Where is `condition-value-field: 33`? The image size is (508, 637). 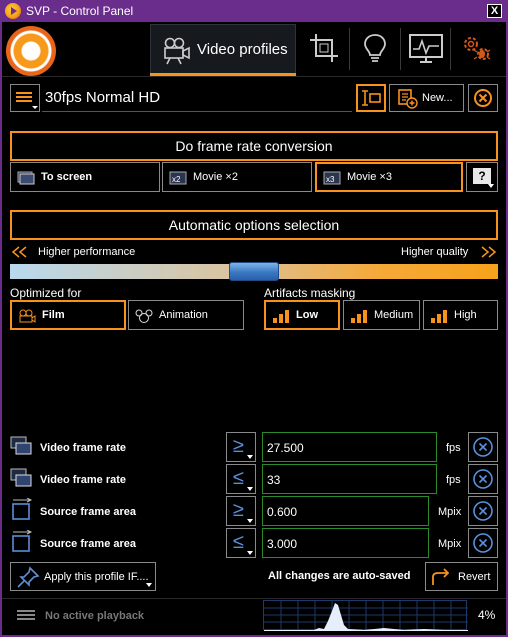 condition-value-field: 33 is located at coordinates (349, 479).